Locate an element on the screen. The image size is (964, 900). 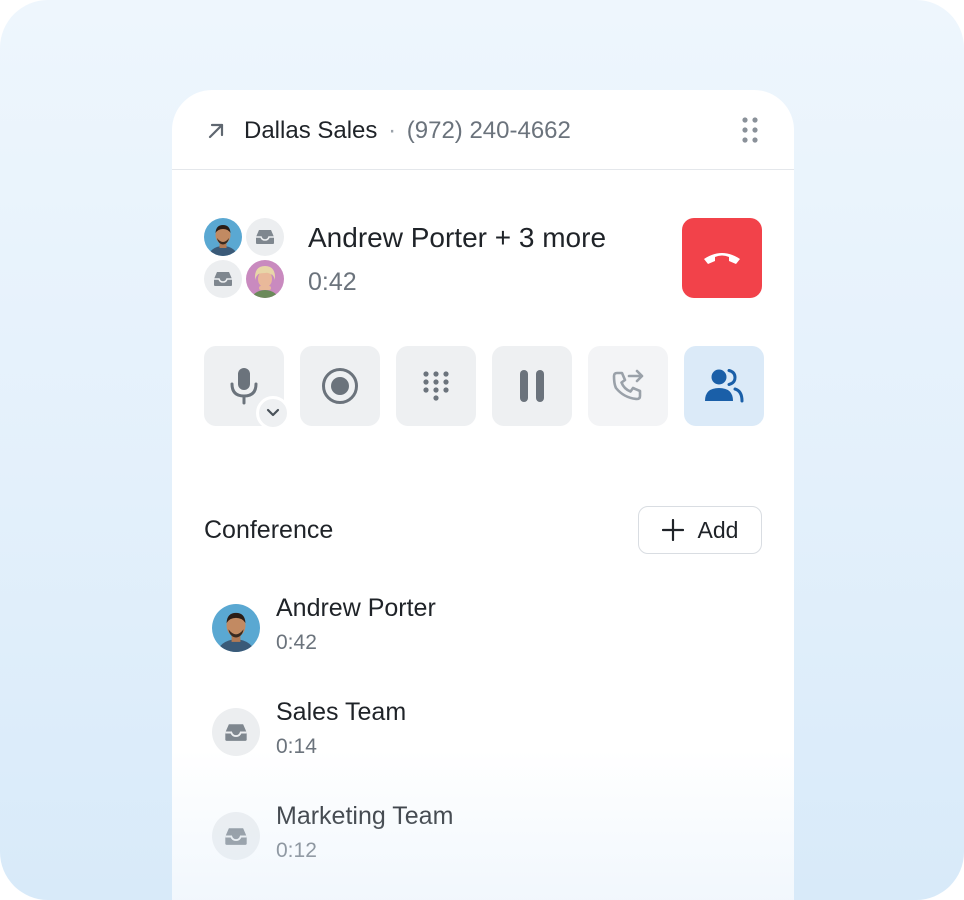
participant-row: Andrew Porter 0:42 is located at coordinates (482, 628).